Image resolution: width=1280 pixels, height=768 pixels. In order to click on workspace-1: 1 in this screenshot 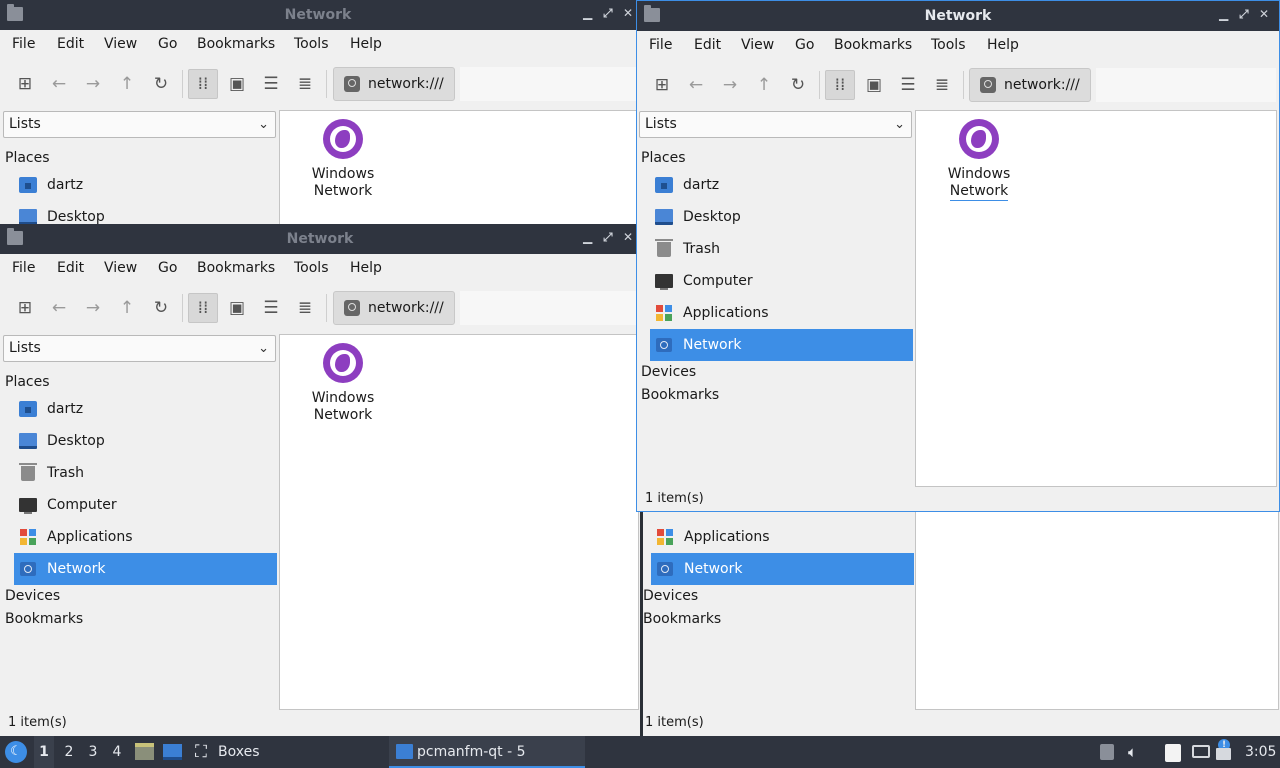, I will do `click(44, 752)`.